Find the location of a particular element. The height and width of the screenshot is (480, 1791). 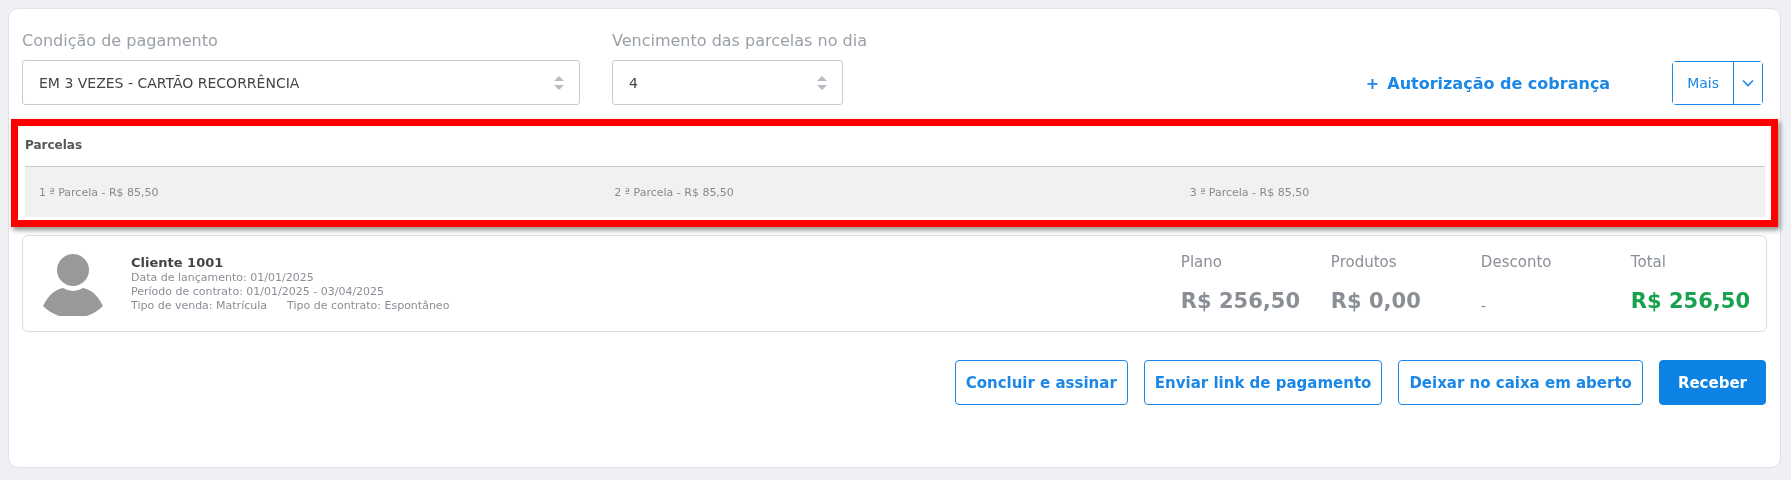

installment-text: 1 ª Parcela - R$ 85,50 is located at coordinates (99, 192).